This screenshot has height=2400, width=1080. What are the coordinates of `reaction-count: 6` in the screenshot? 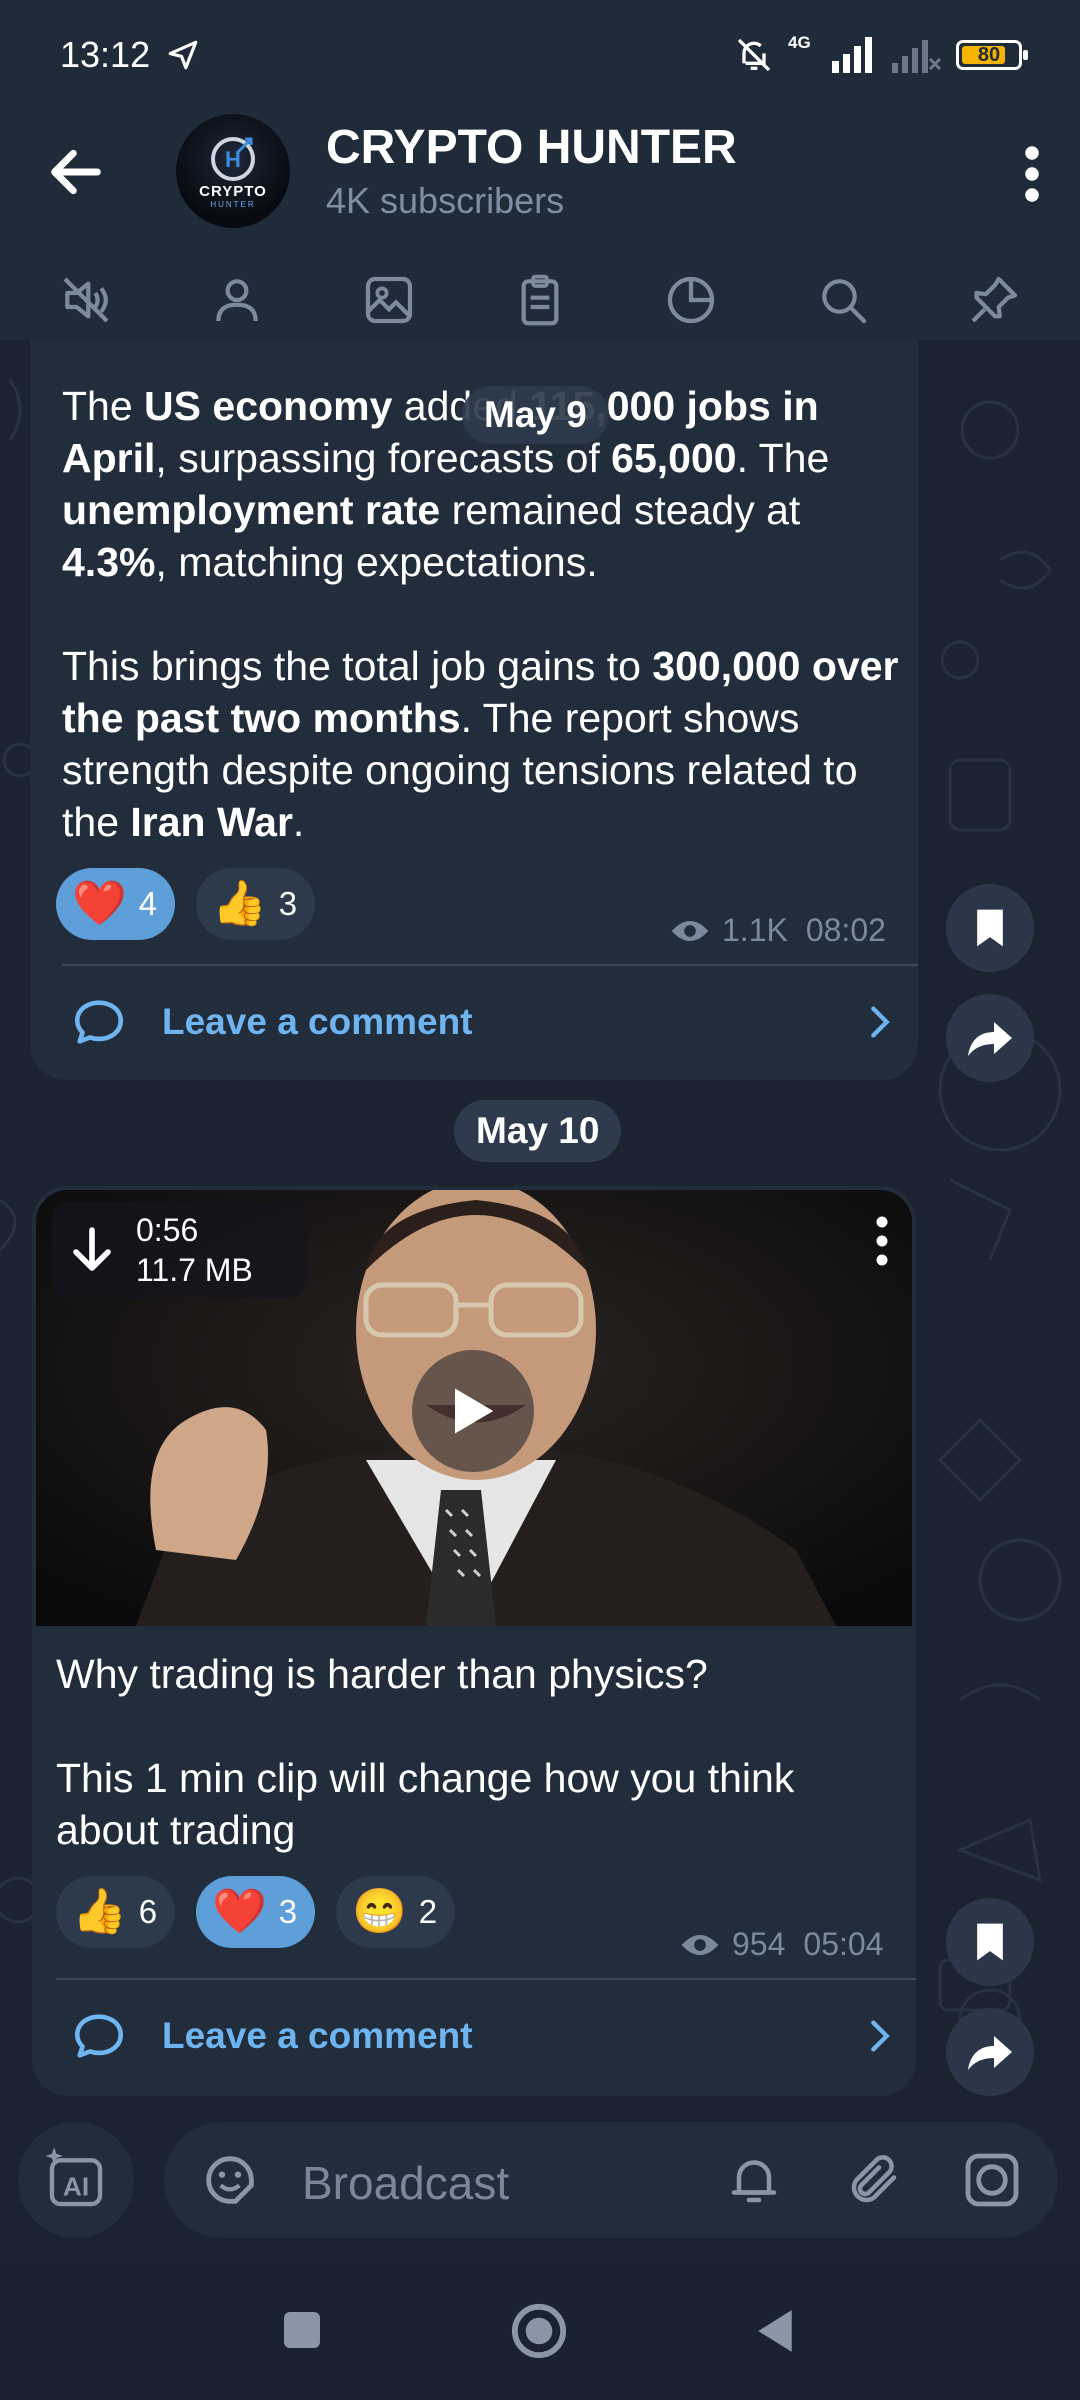 It's located at (148, 1911).